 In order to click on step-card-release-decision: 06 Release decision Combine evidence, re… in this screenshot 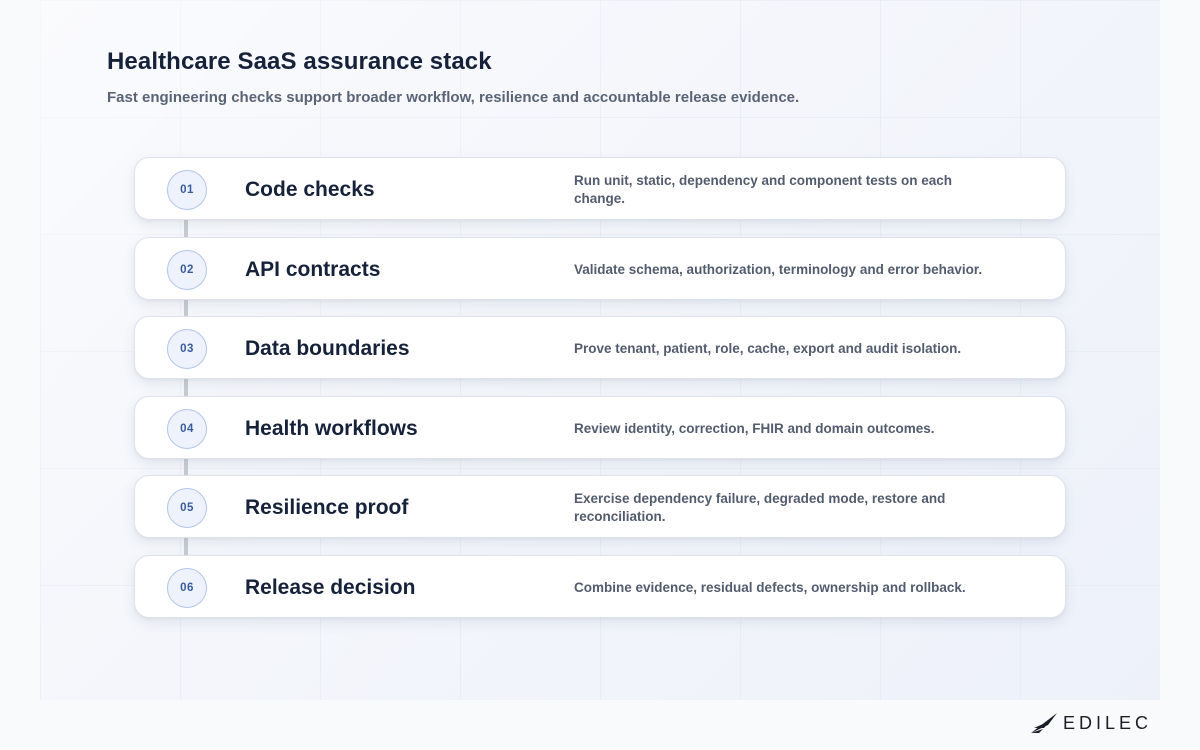, I will do `click(600, 586)`.